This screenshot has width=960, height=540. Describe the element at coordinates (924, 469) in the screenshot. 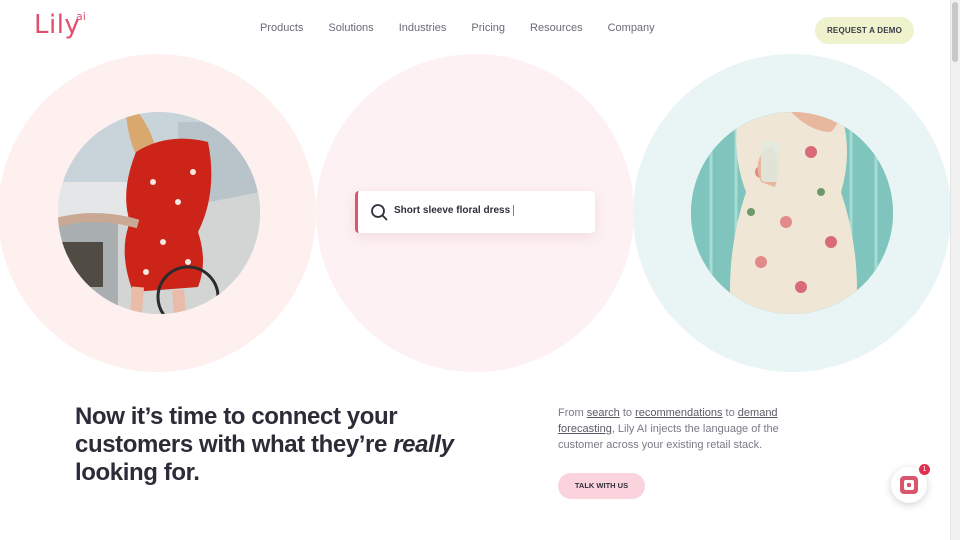

I see `chat-notification-badge: 1` at that location.